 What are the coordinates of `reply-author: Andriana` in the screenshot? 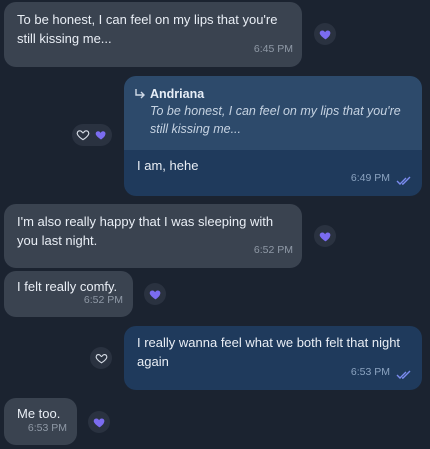 It's located at (177, 94).